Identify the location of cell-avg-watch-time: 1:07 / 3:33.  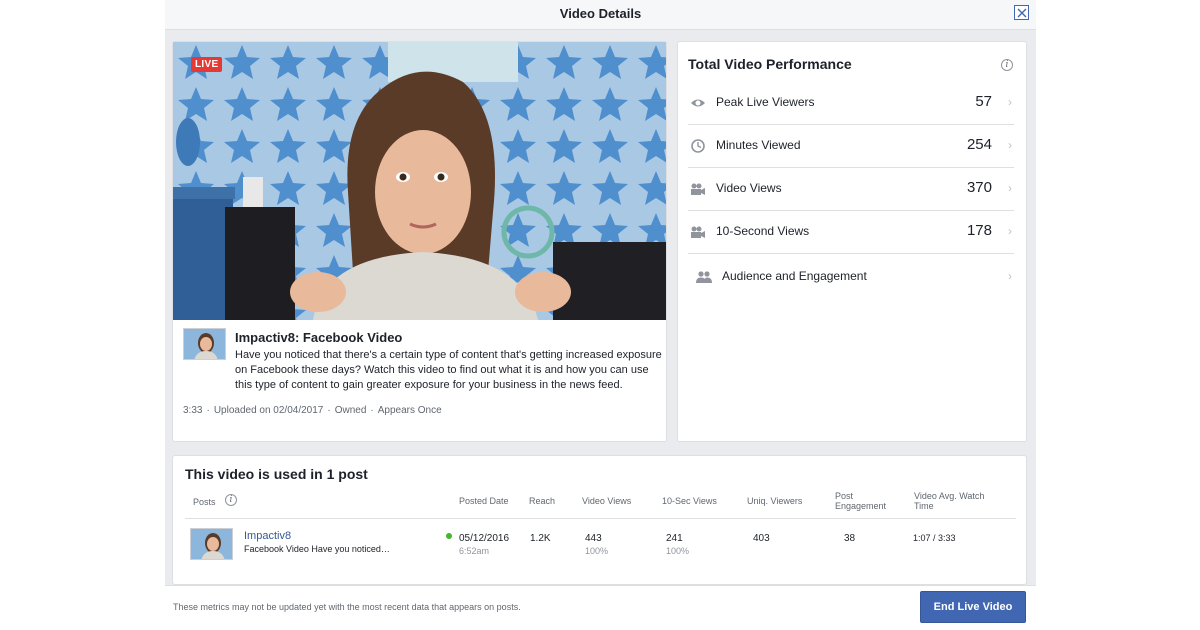
(934, 538).